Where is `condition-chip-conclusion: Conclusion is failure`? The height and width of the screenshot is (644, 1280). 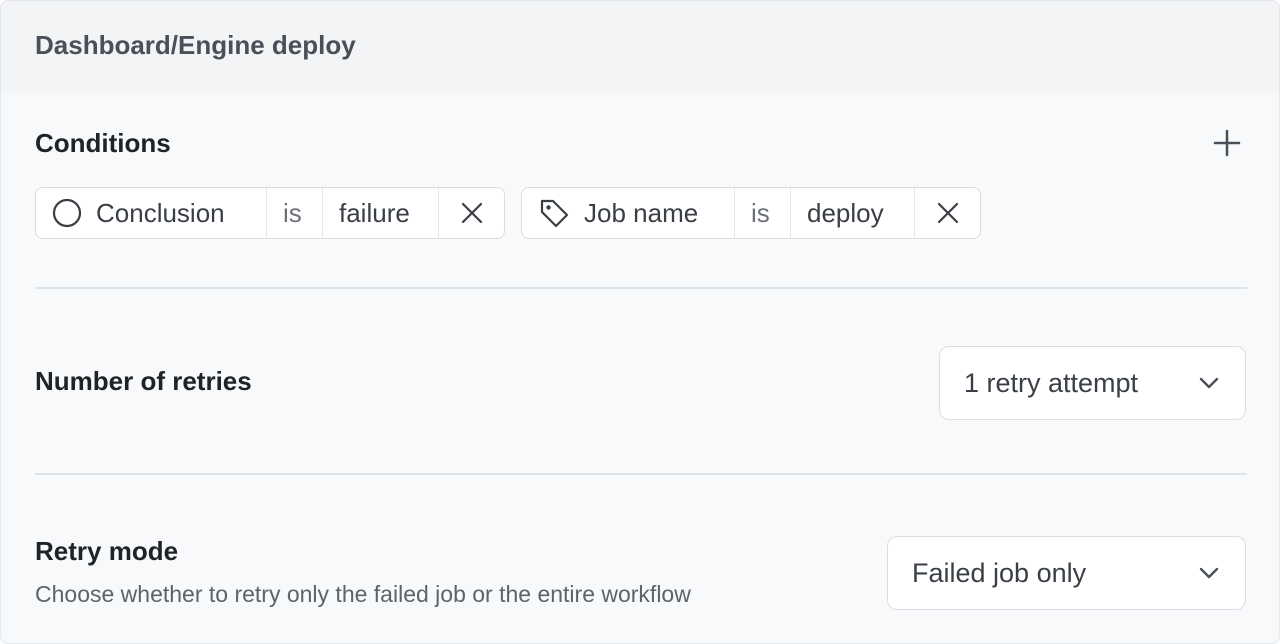 condition-chip-conclusion: Conclusion is failure is located at coordinates (270, 213).